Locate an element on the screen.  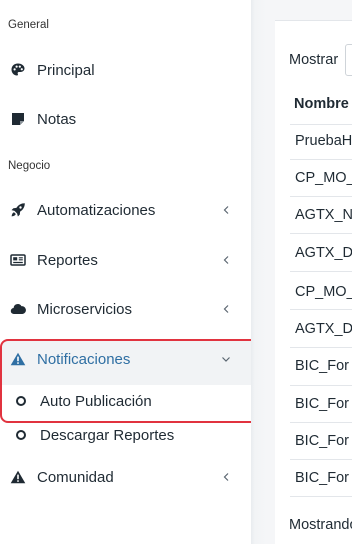
sidebar-item-automatizaciones: Automatizaciones is located at coordinates (125, 210).